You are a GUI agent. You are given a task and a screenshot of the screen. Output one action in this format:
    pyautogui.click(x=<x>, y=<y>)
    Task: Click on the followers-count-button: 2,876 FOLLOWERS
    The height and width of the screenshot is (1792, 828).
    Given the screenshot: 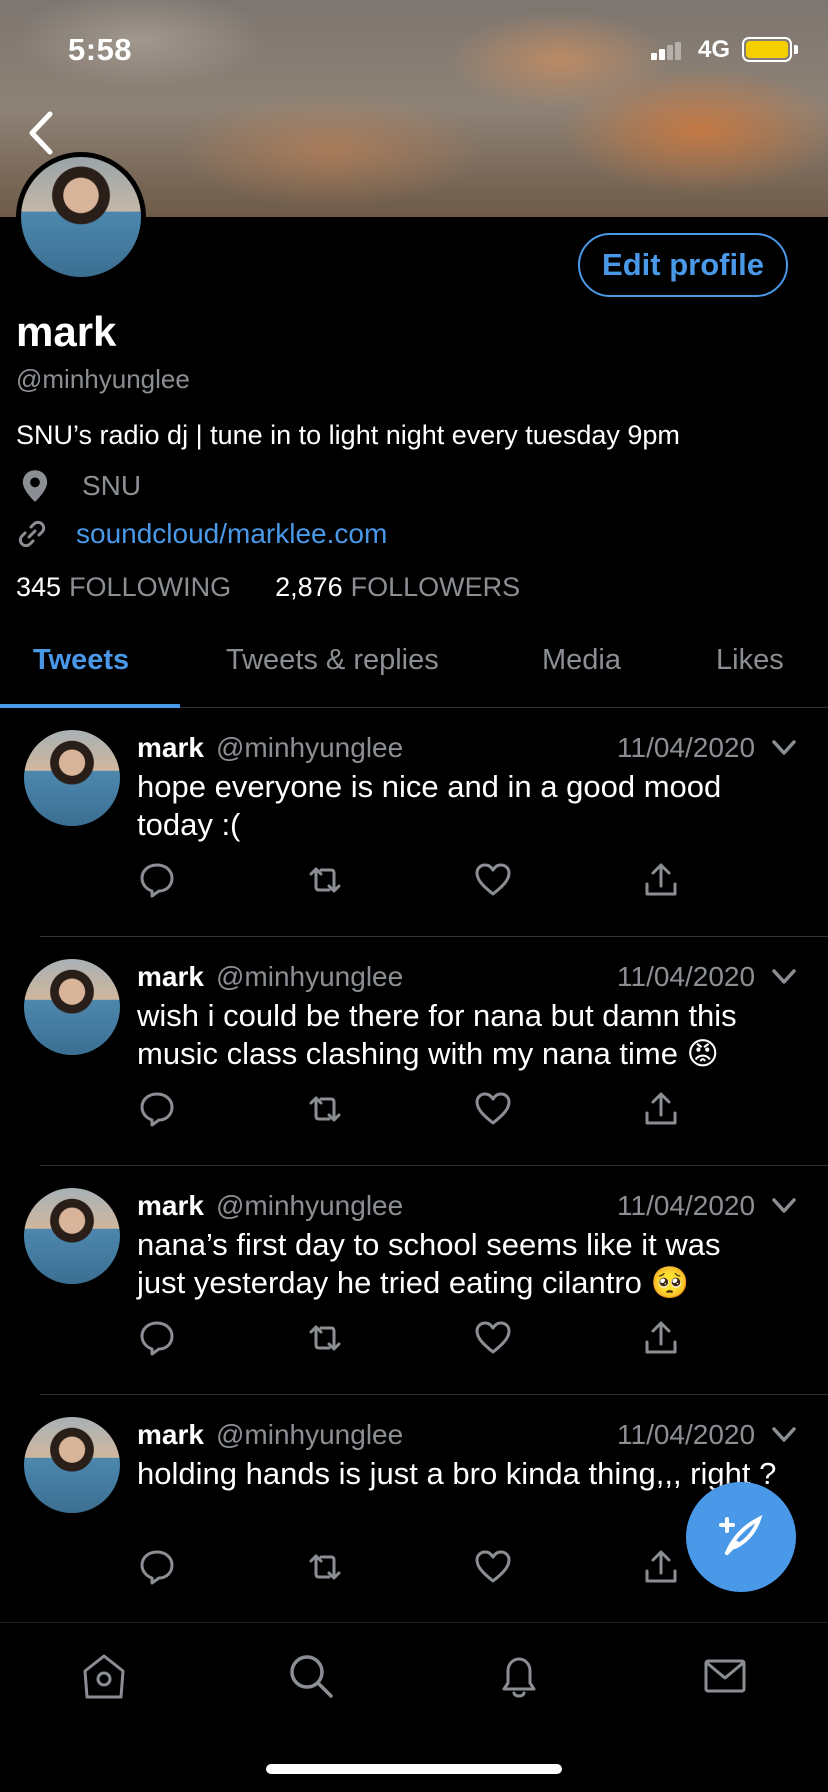 What is the action you would take?
    pyautogui.click(x=397, y=587)
    